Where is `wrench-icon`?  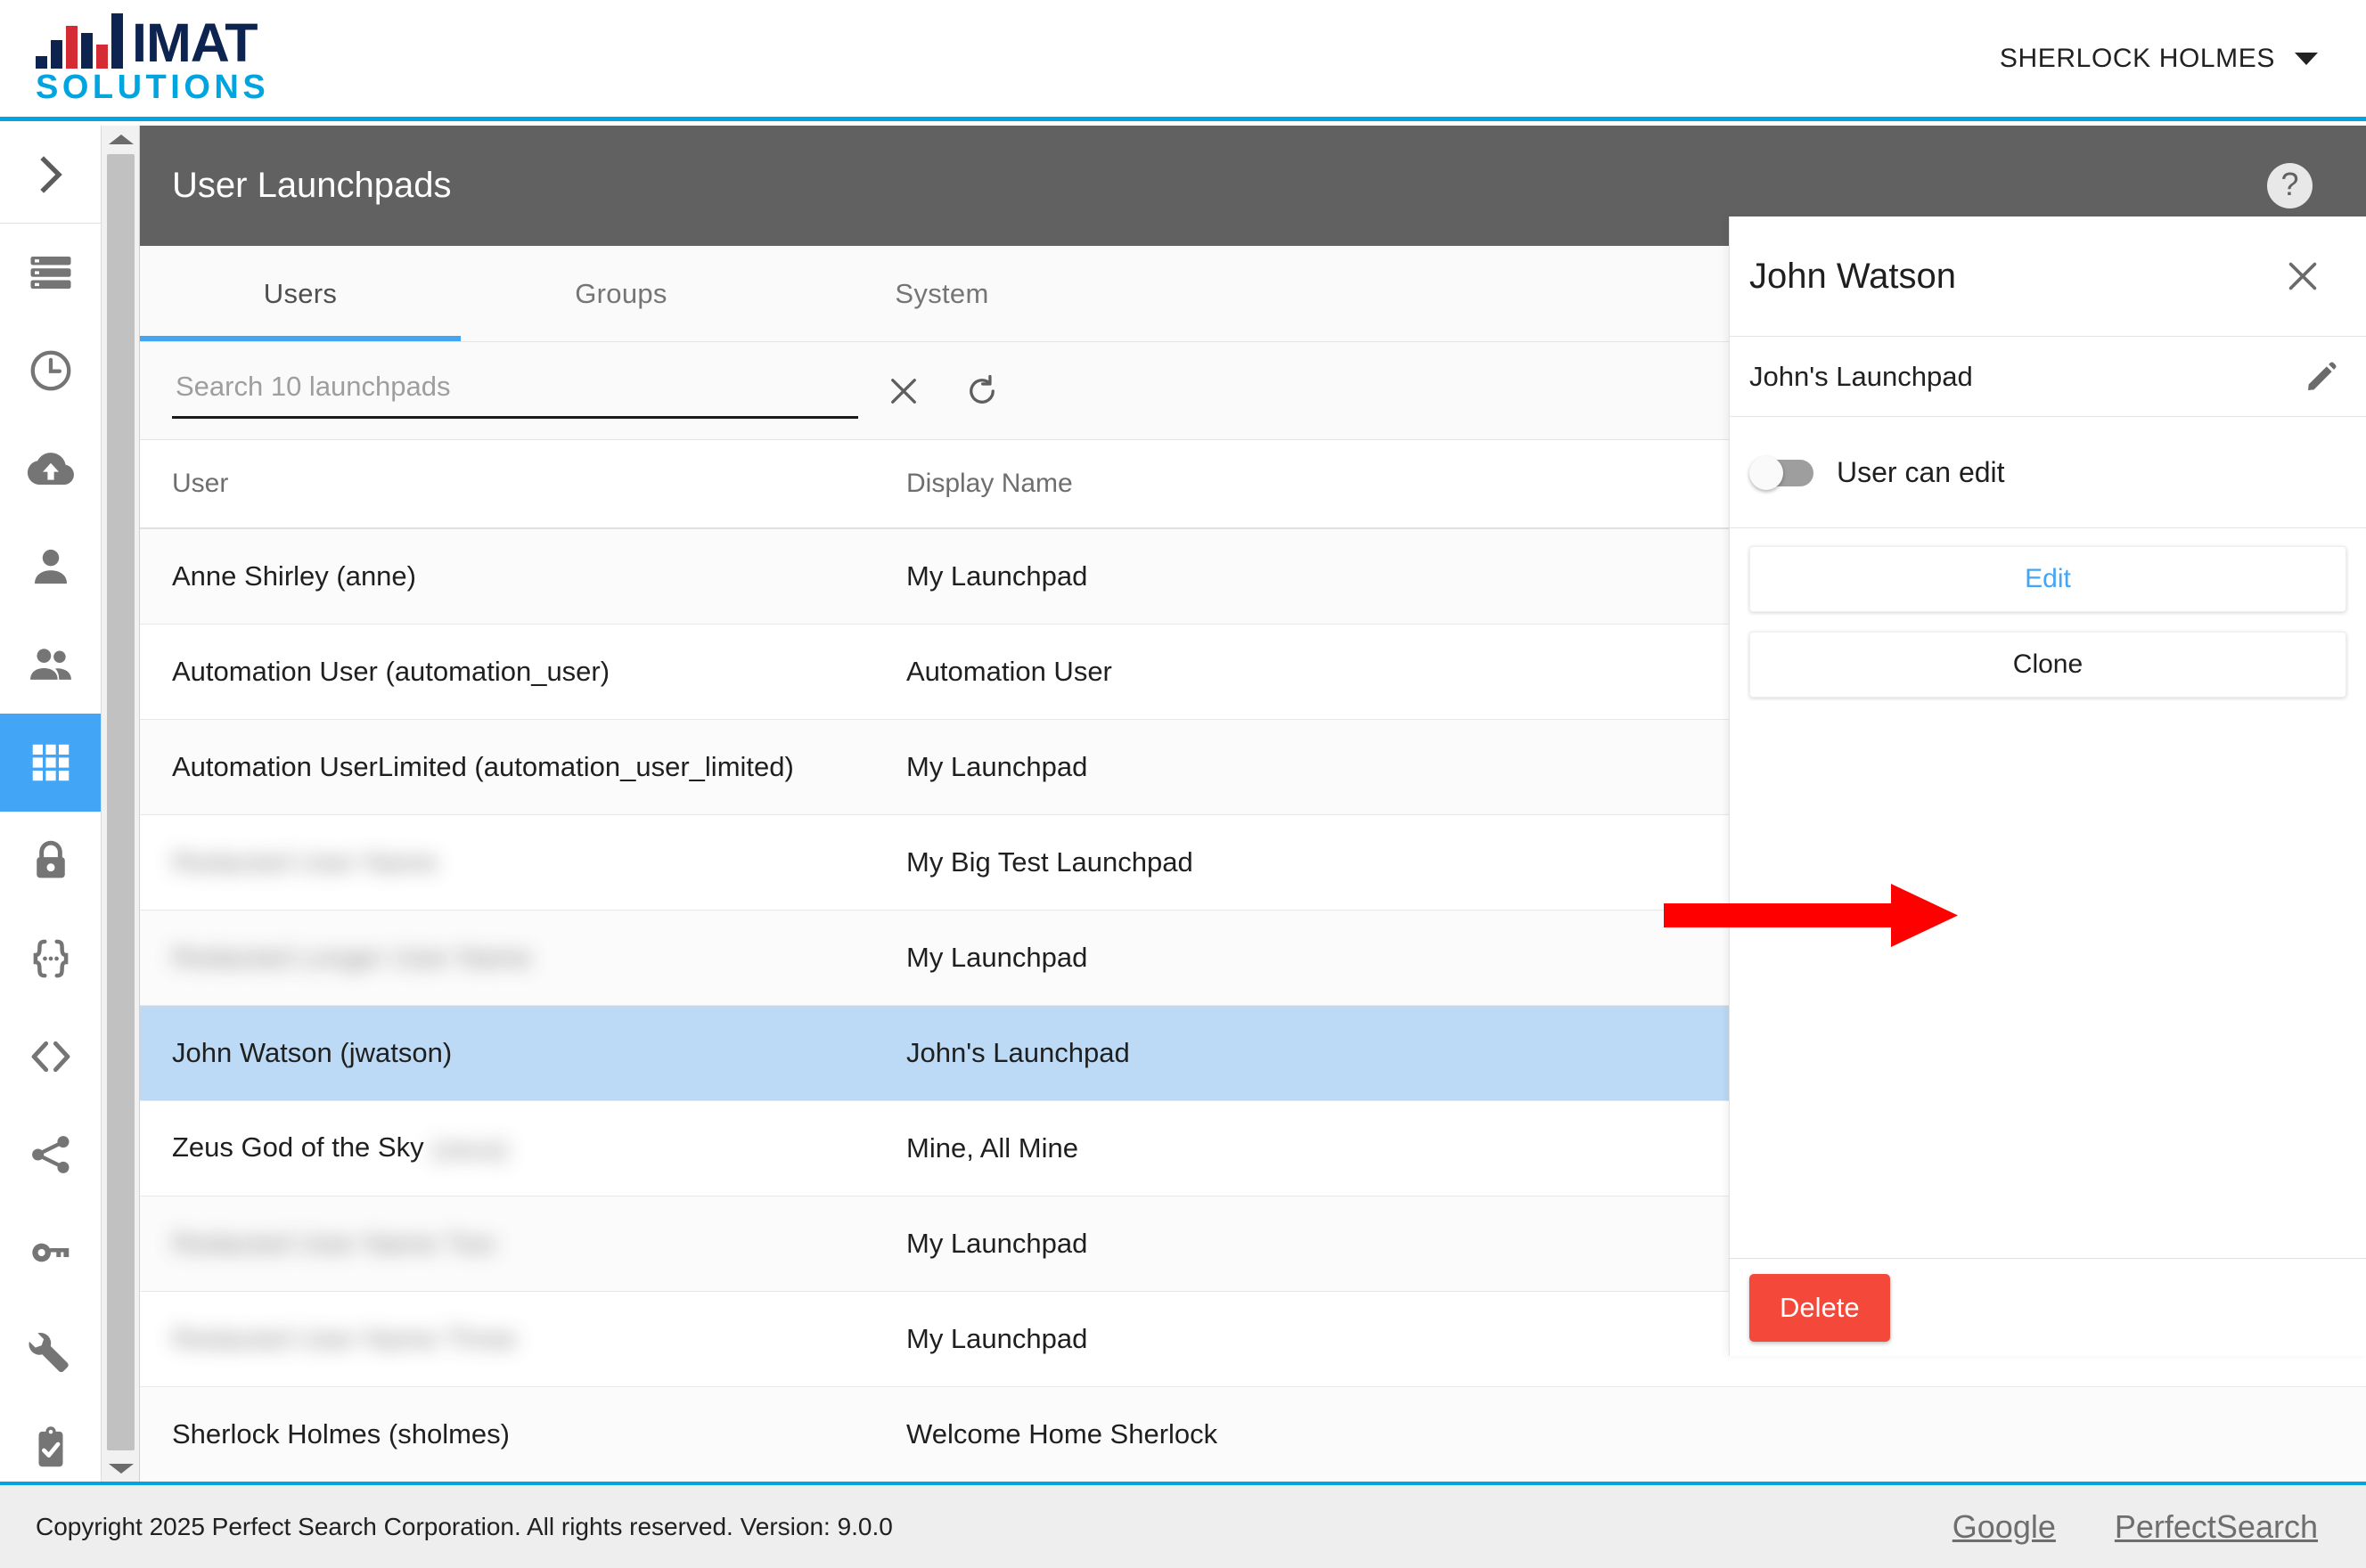 wrench-icon is located at coordinates (51, 1351).